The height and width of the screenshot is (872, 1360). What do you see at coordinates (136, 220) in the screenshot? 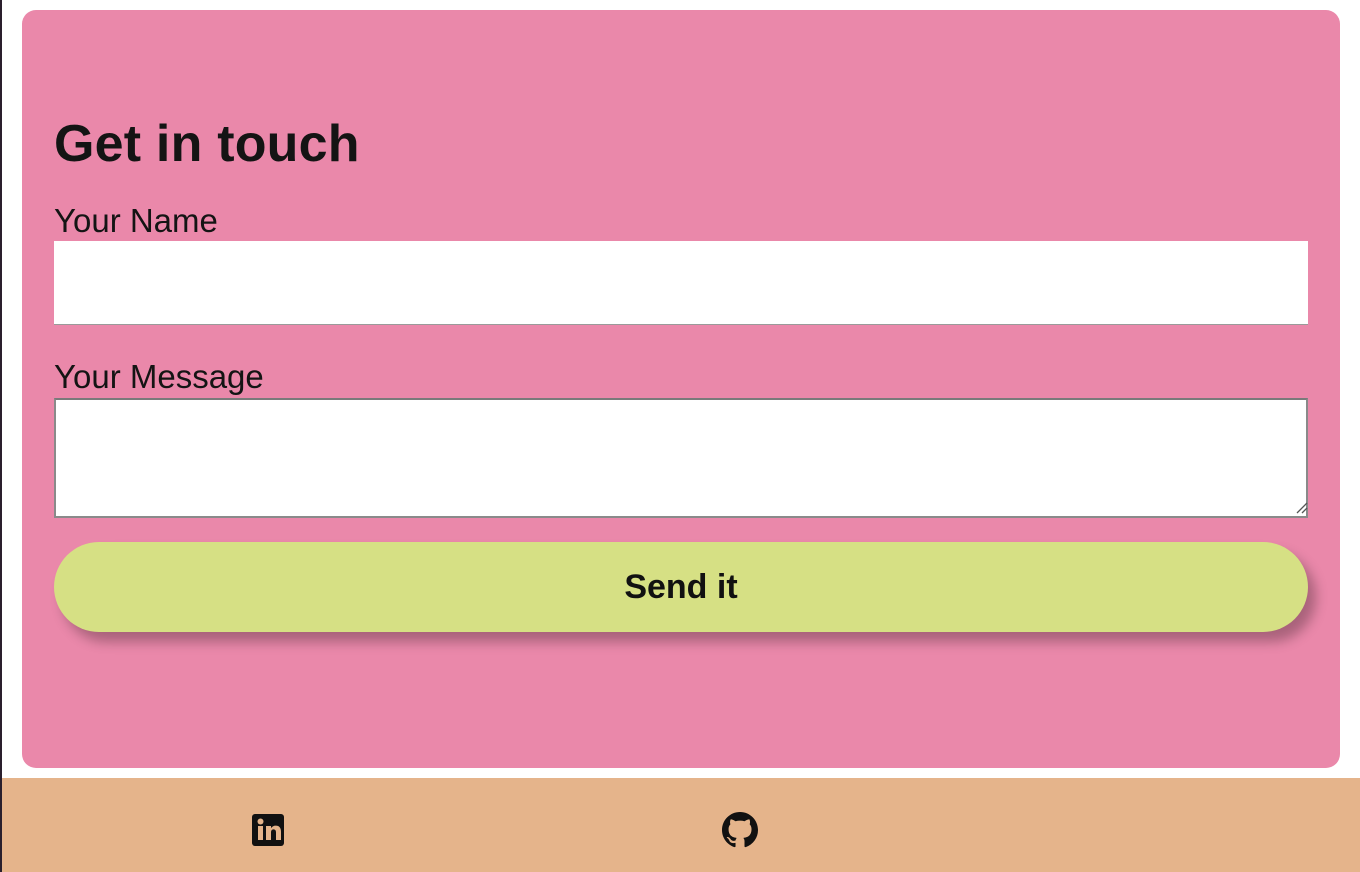
I see `name-label: Your Name` at bounding box center [136, 220].